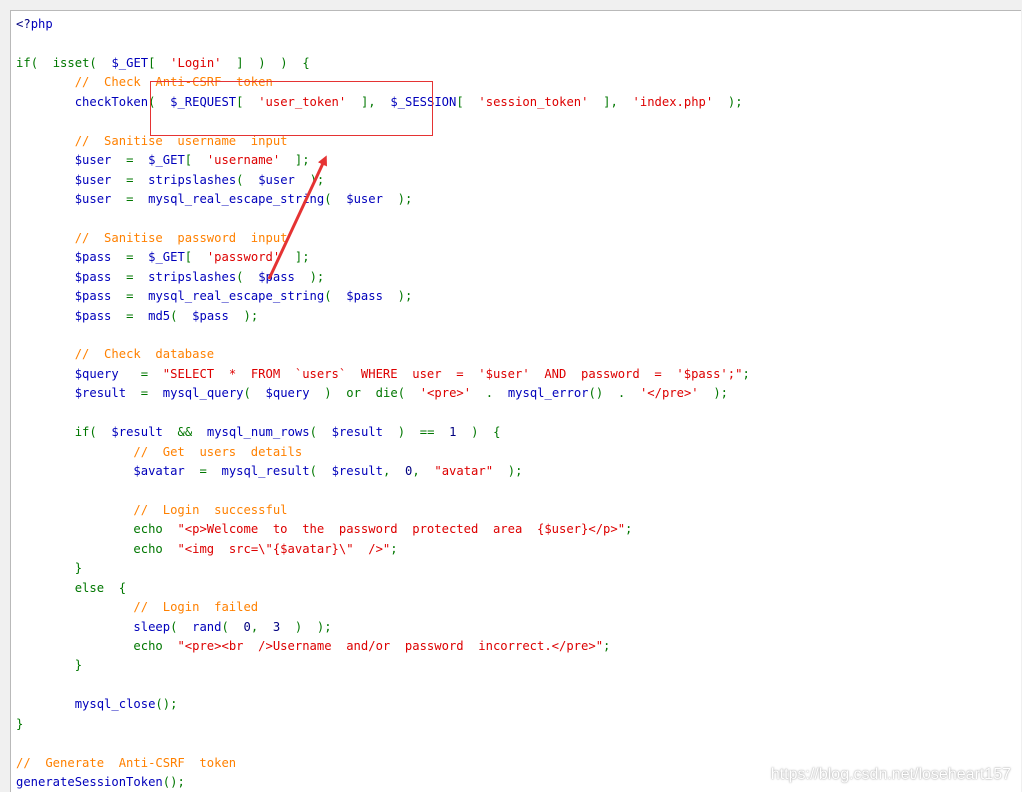  Describe the element at coordinates (126, 762) in the screenshot. I see `code-line: // Generate Anti-CSRF token` at that location.